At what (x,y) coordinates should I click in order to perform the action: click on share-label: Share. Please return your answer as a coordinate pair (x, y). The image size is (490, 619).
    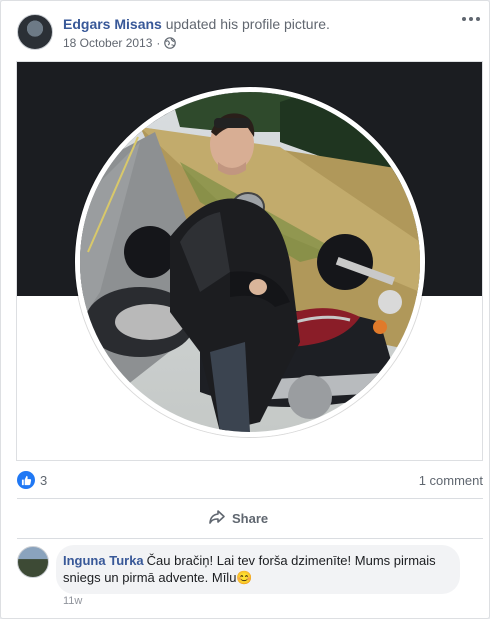
    Looking at the image, I should click on (250, 518).